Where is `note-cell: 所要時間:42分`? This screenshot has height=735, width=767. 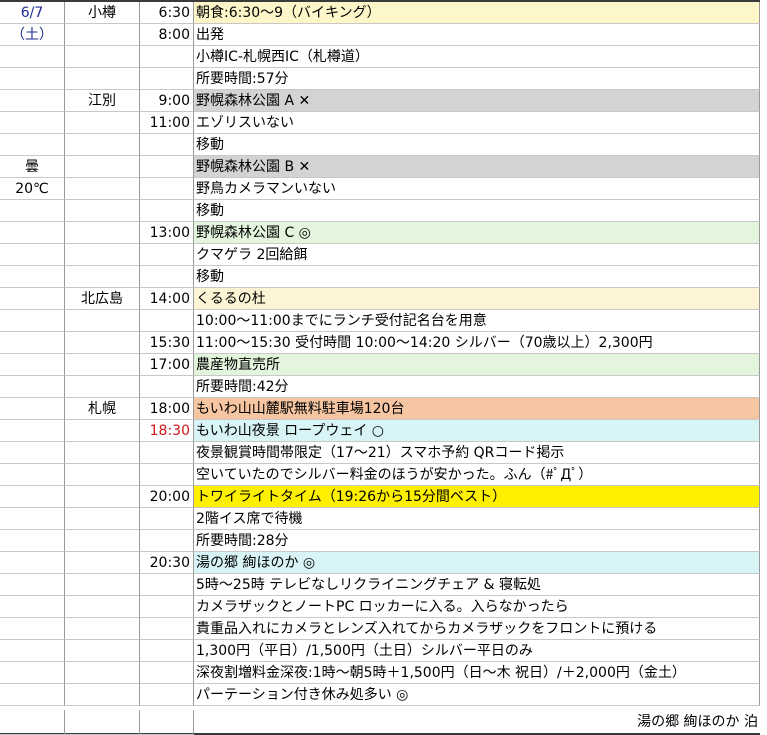
note-cell: 所要時間:42分 is located at coordinates (477, 387).